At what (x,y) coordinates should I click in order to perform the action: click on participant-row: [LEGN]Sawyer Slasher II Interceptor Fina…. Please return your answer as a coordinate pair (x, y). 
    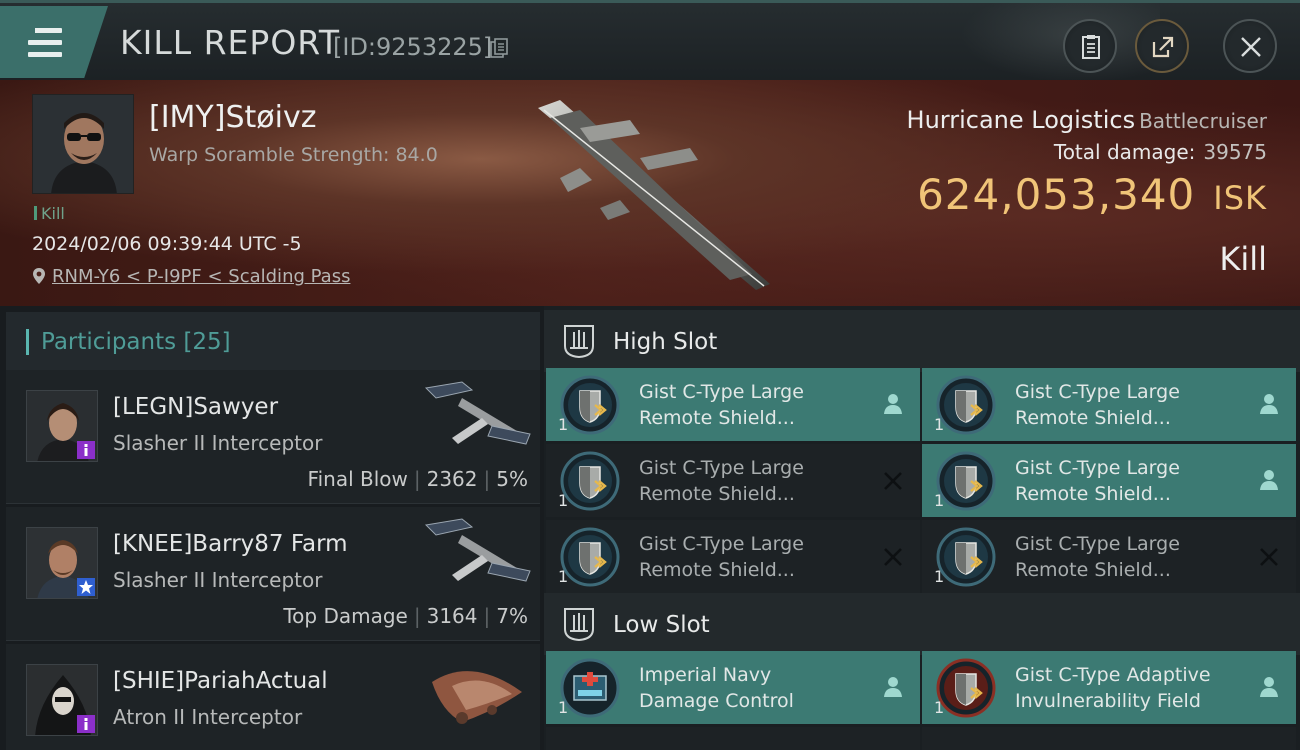
    Looking at the image, I should click on (273, 437).